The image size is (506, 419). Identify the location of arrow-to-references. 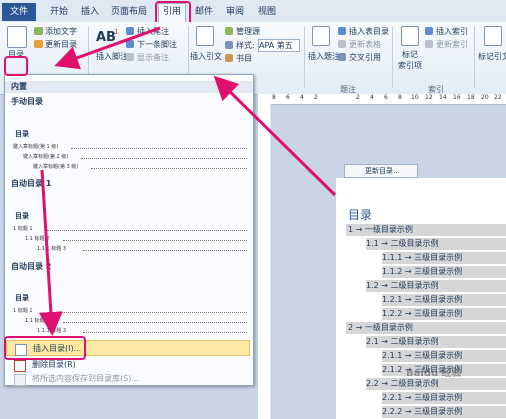
(275, 136).